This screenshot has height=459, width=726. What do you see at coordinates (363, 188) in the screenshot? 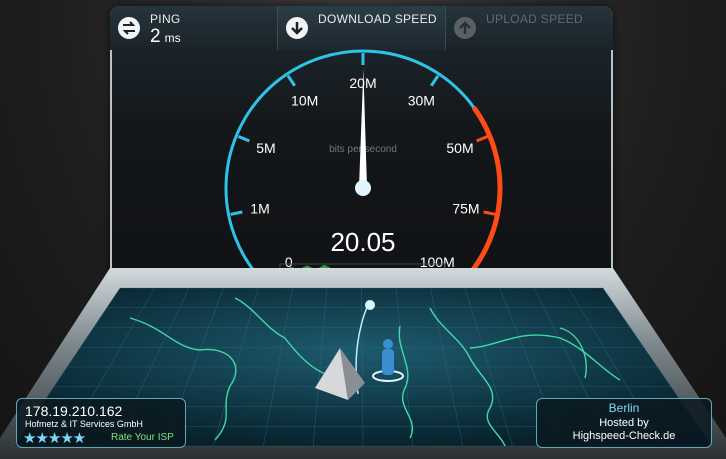
I see `needle-hub` at bounding box center [363, 188].